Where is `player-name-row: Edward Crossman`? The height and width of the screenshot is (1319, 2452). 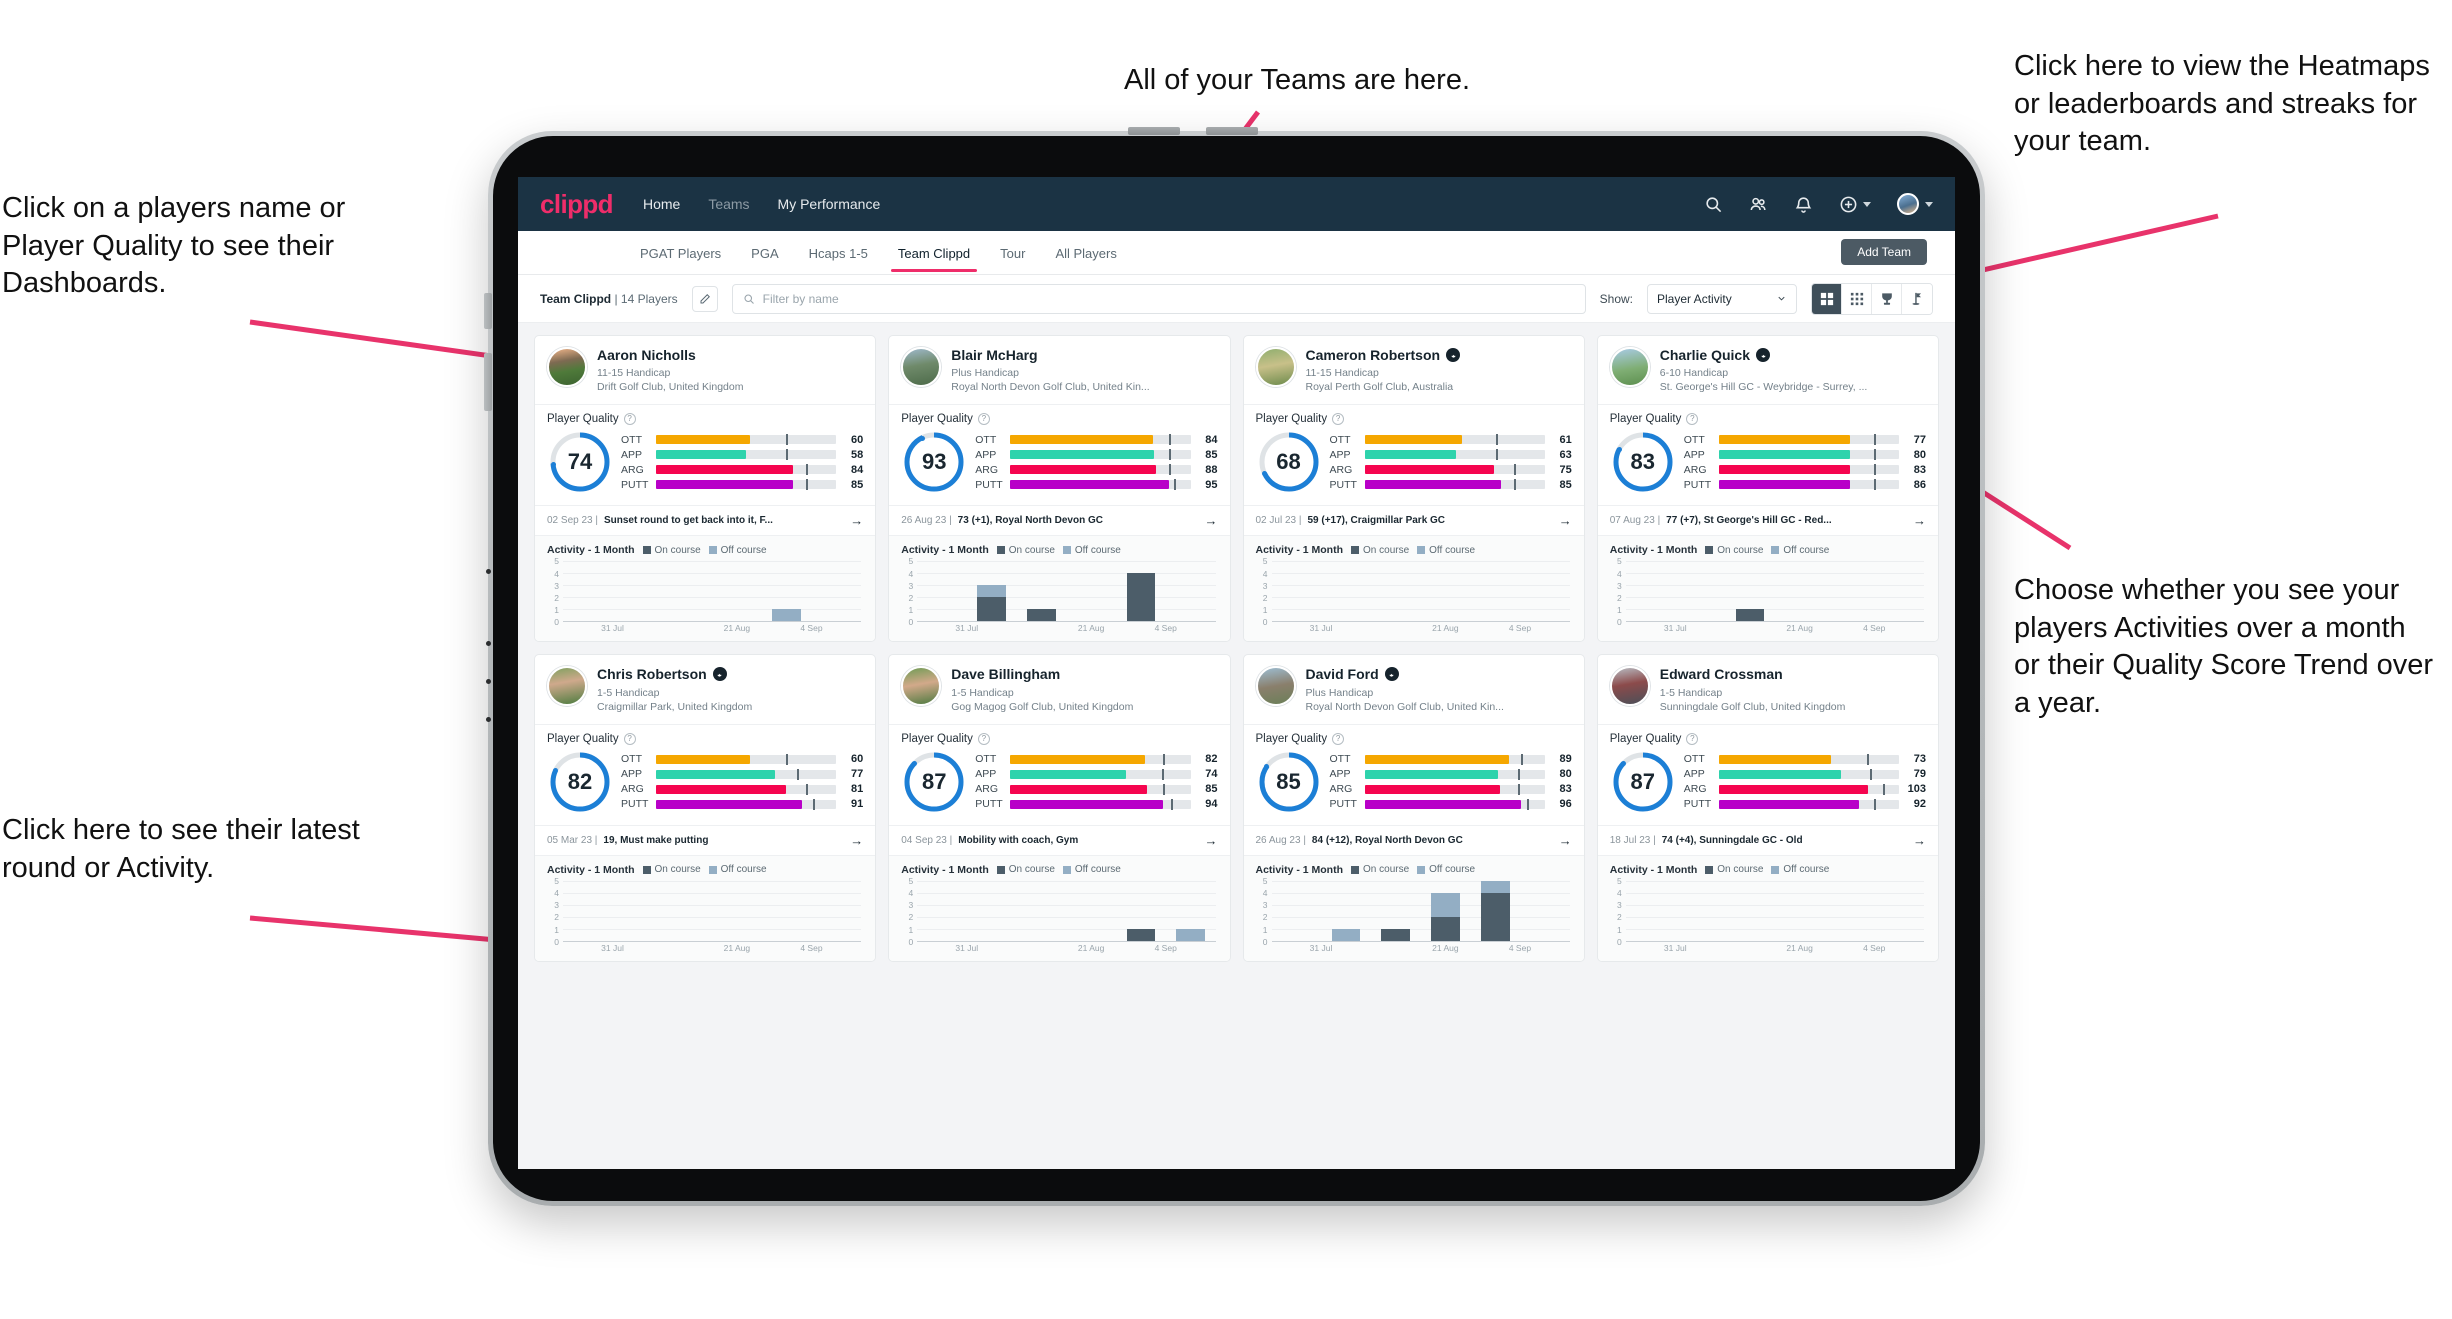 player-name-row: Edward Crossman is located at coordinates (1753, 674).